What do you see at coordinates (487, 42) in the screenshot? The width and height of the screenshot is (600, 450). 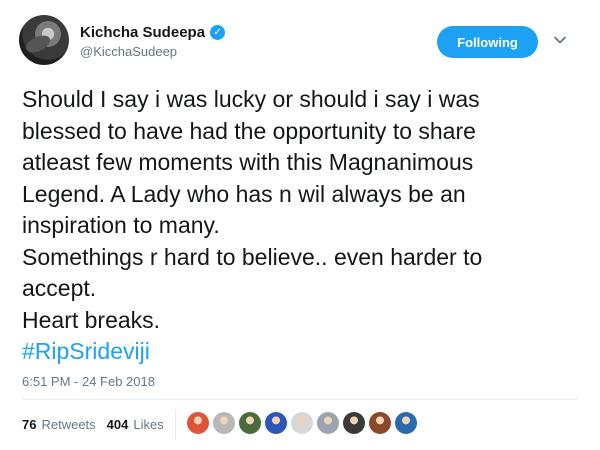 I see `following-button: Following` at bounding box center [487, 42].